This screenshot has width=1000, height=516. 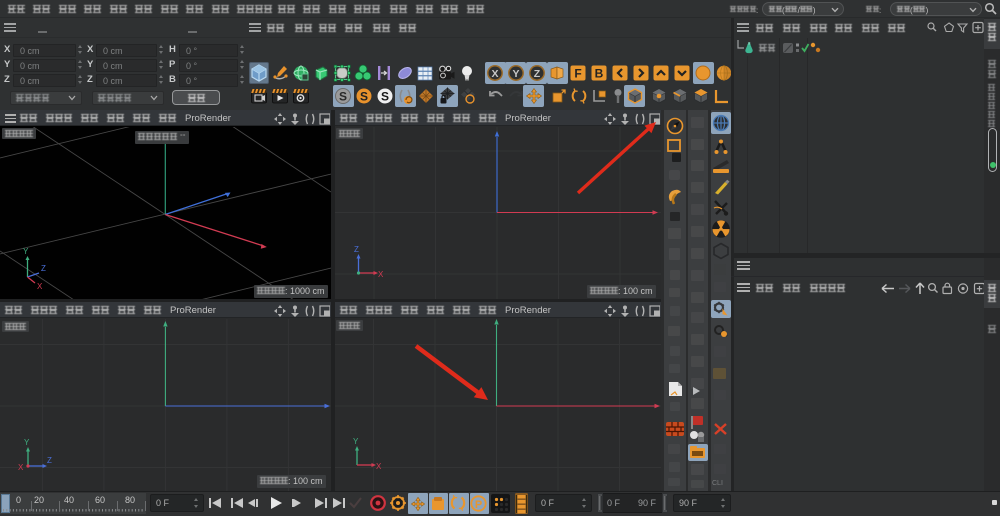 What do you see at coordinates (478, 505) in the screenshot?
I see `svg-text: P` at bounding box center [478, 505].